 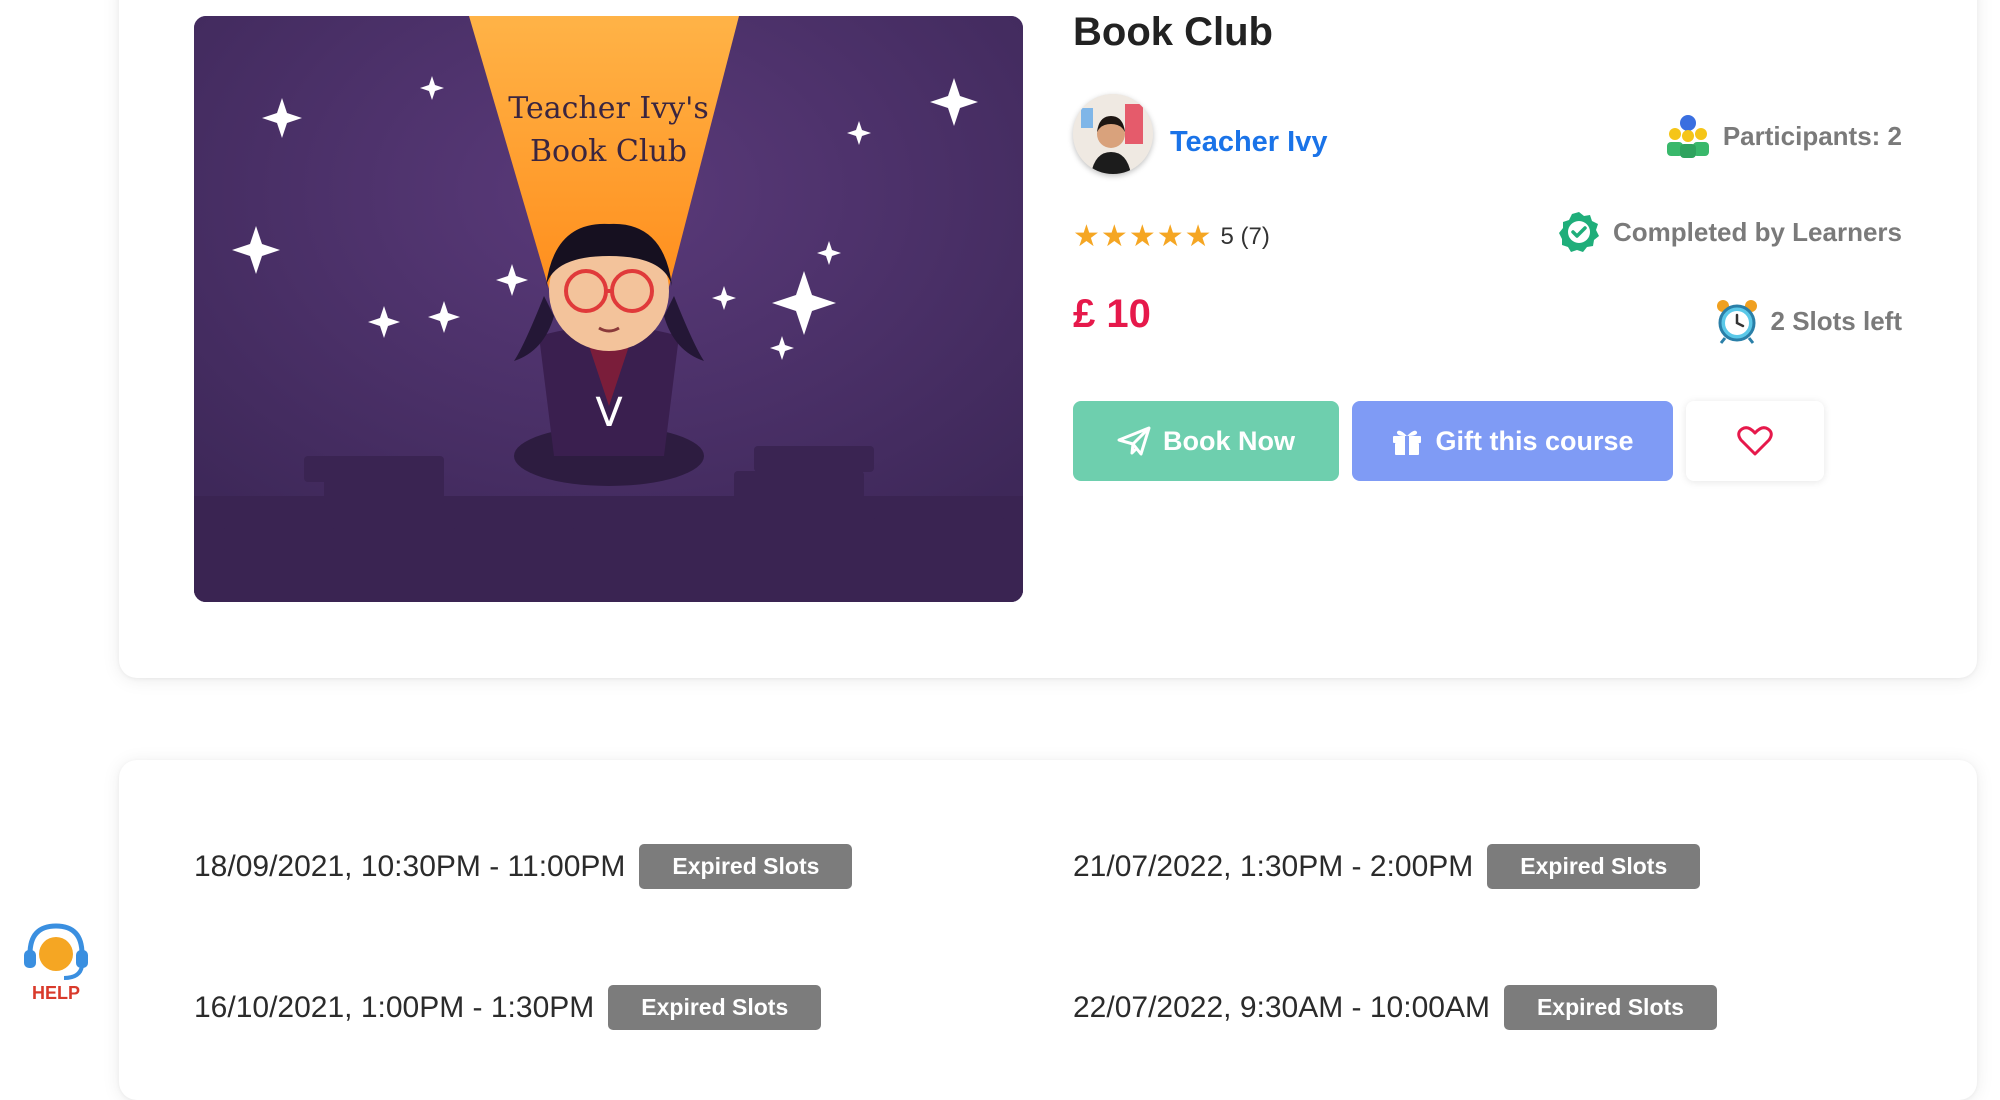 What do you see at coordinates (1812, 135) in the screenshot?
I see `participants-text: Participants: 2` at bounding box center [1812, 135].